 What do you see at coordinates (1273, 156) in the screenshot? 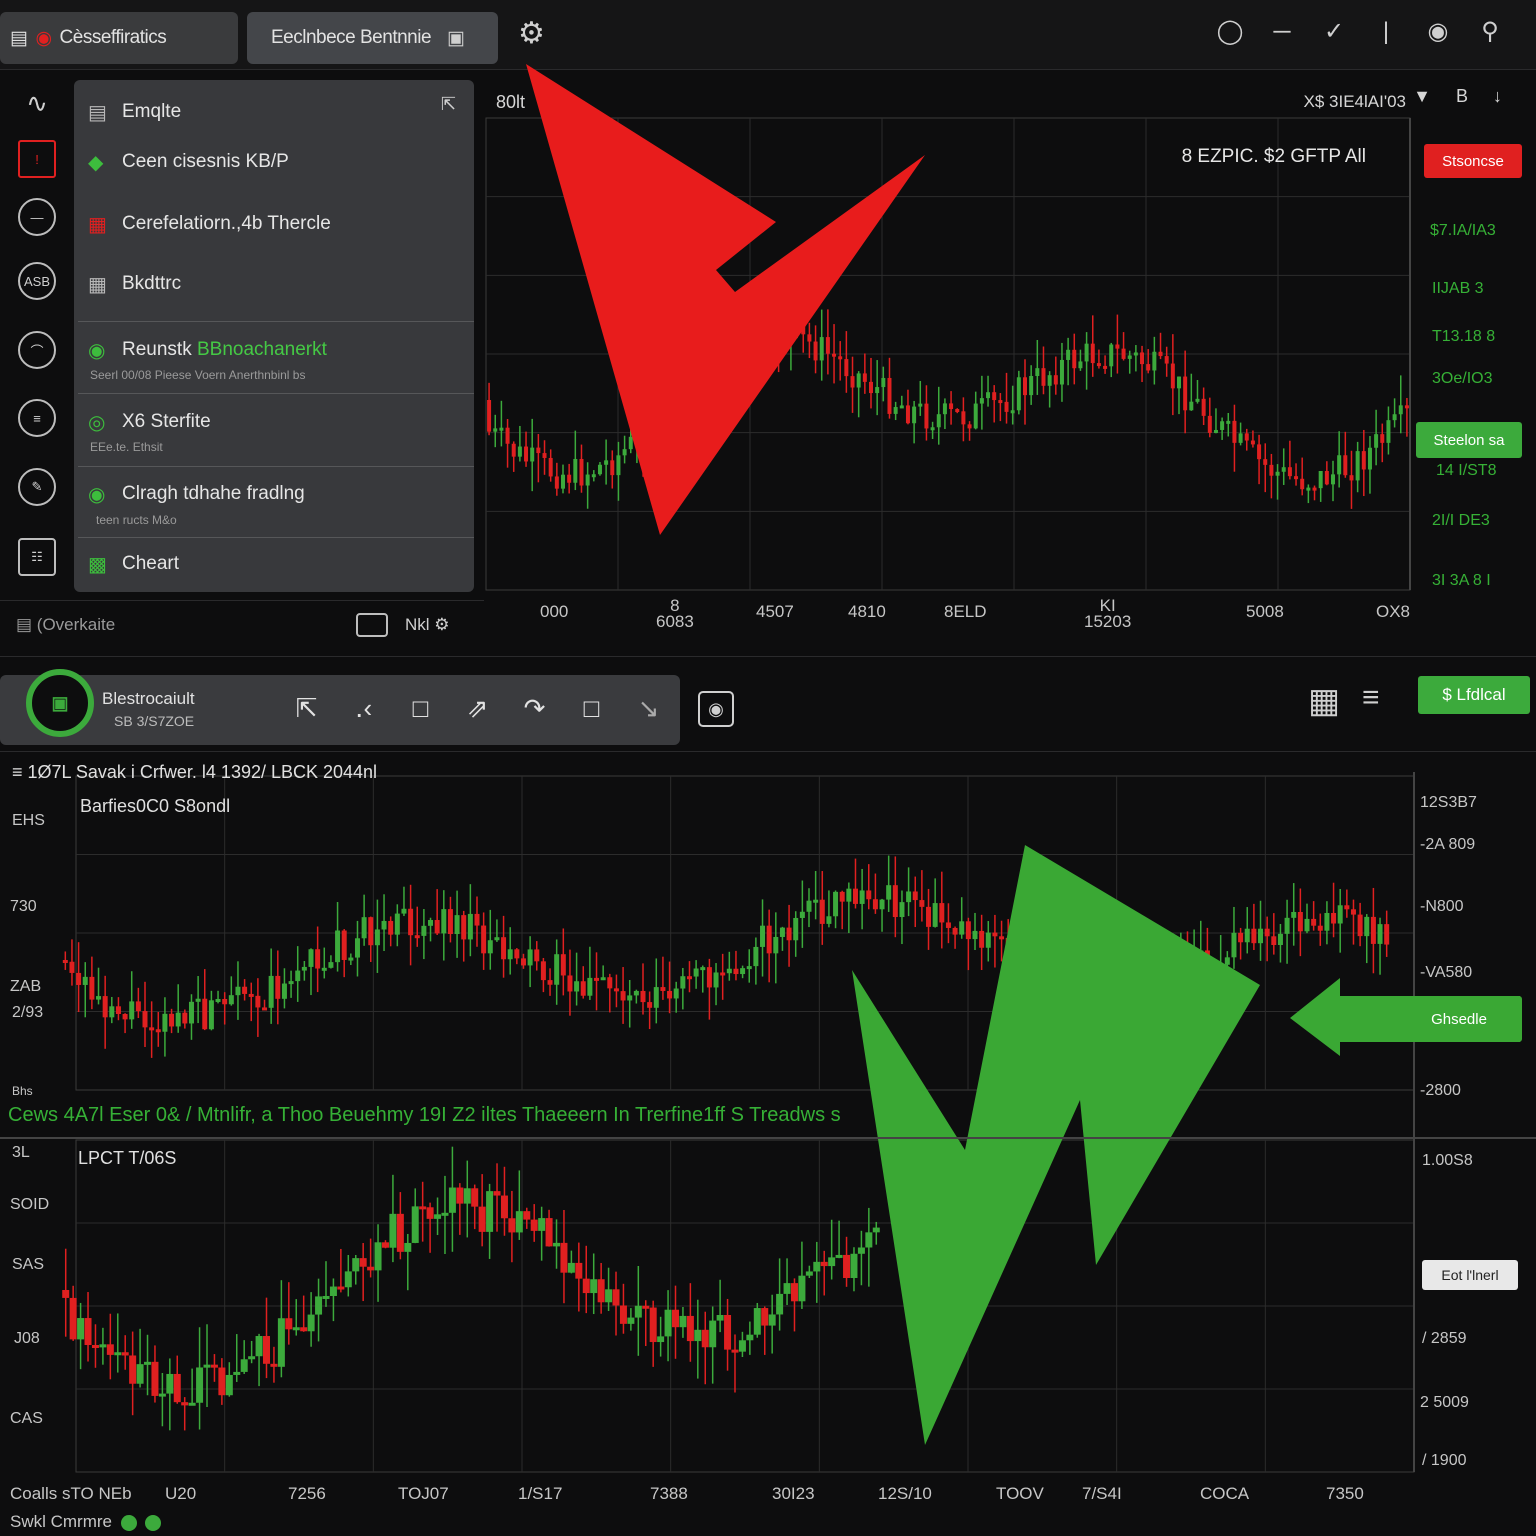
I see `chart-info: 8 EZPIC. $2 GFTP All` at bounding box center [1273, 156].